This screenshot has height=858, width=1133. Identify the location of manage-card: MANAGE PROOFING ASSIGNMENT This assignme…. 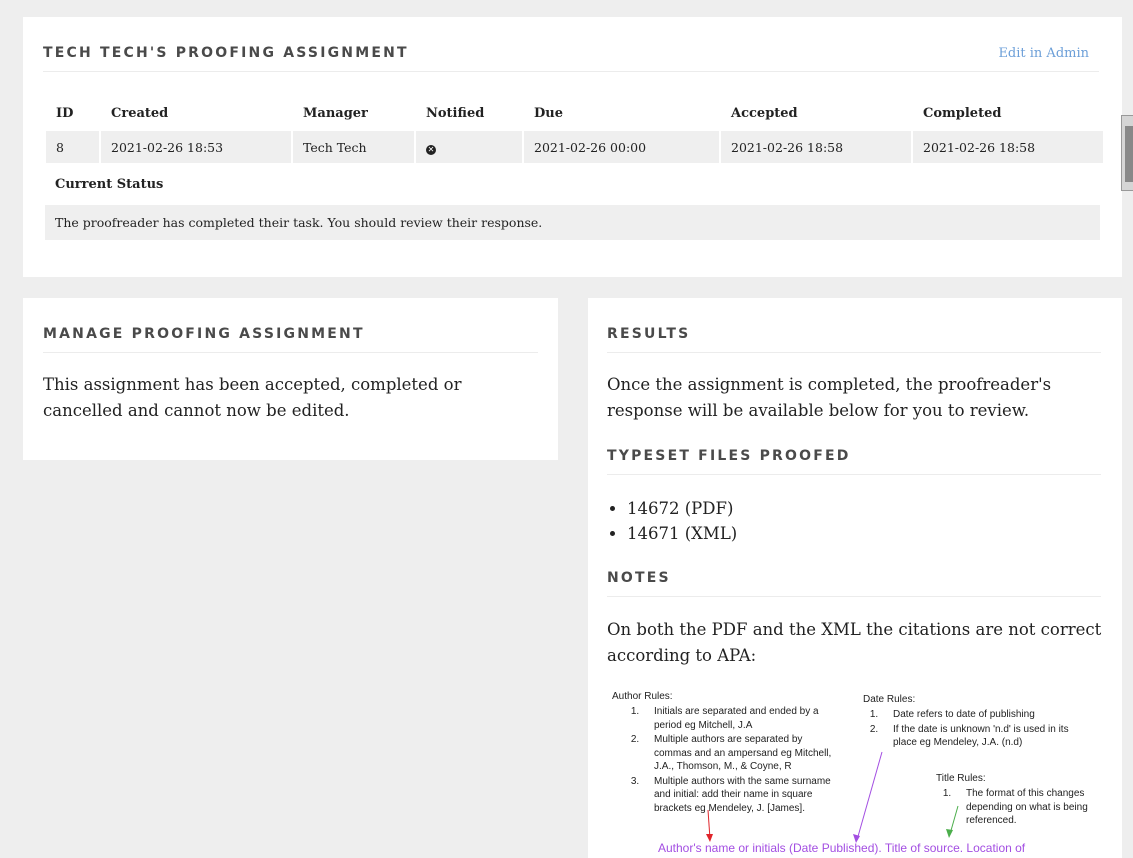
(290, 379).